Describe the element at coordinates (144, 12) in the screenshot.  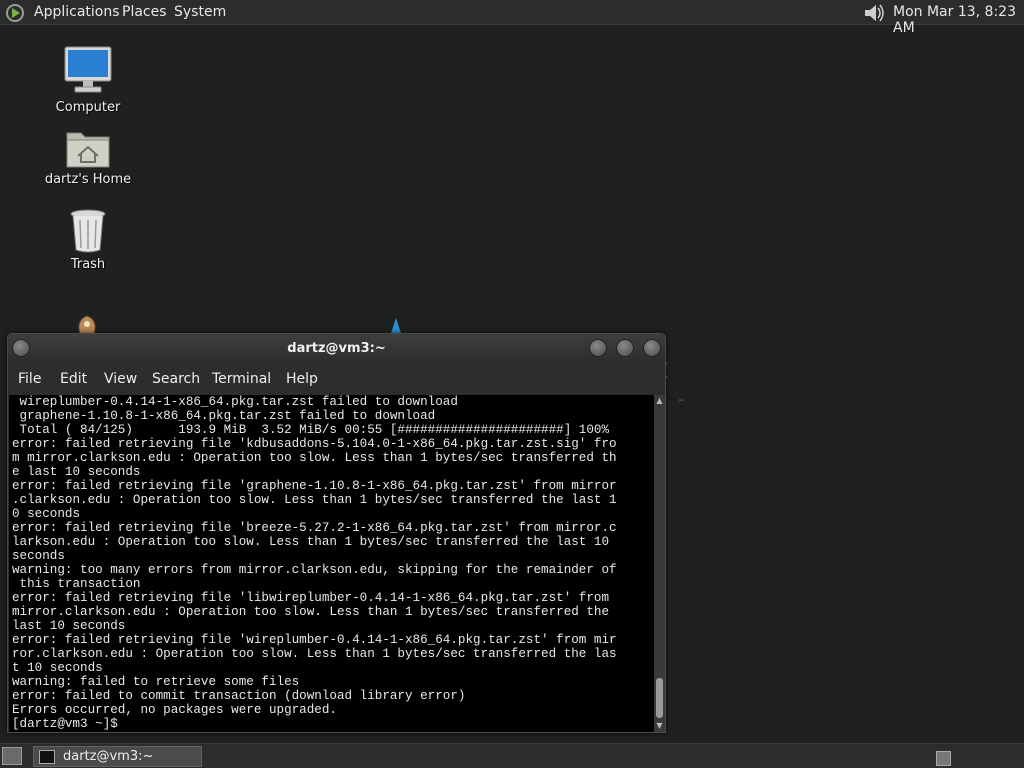
I see `places-menu: Places` at that location.